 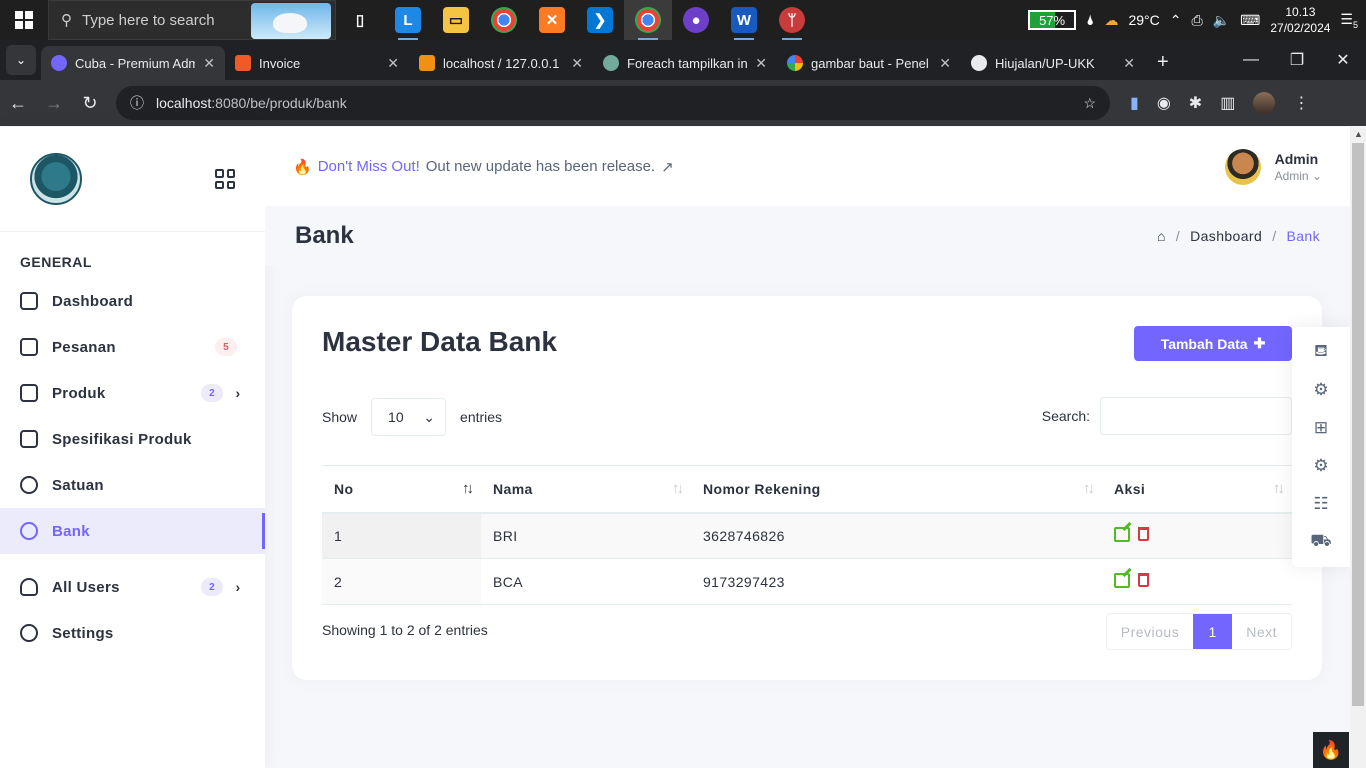 What do you see at coordinates (132, 587) in the screenshot?
I see `sidebar-item-all-users: All Users 2 ›` at bounding box center [132, 587].